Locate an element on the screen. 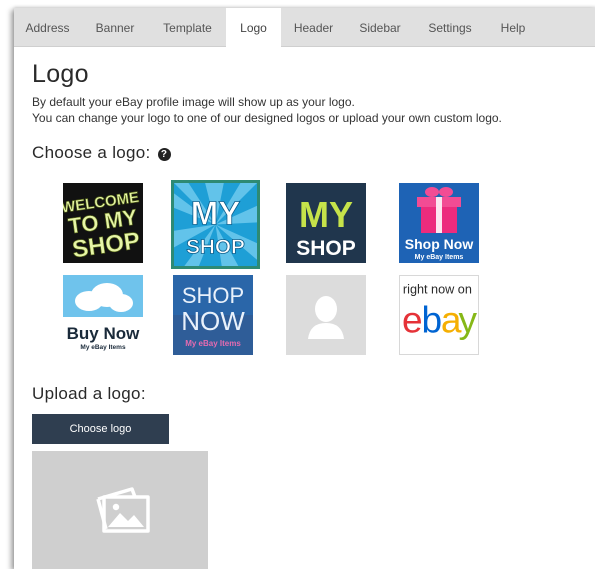 The width and height of the screenshot is (595, 569). ebay-letter-y: y is located at coordinates (468, 320).